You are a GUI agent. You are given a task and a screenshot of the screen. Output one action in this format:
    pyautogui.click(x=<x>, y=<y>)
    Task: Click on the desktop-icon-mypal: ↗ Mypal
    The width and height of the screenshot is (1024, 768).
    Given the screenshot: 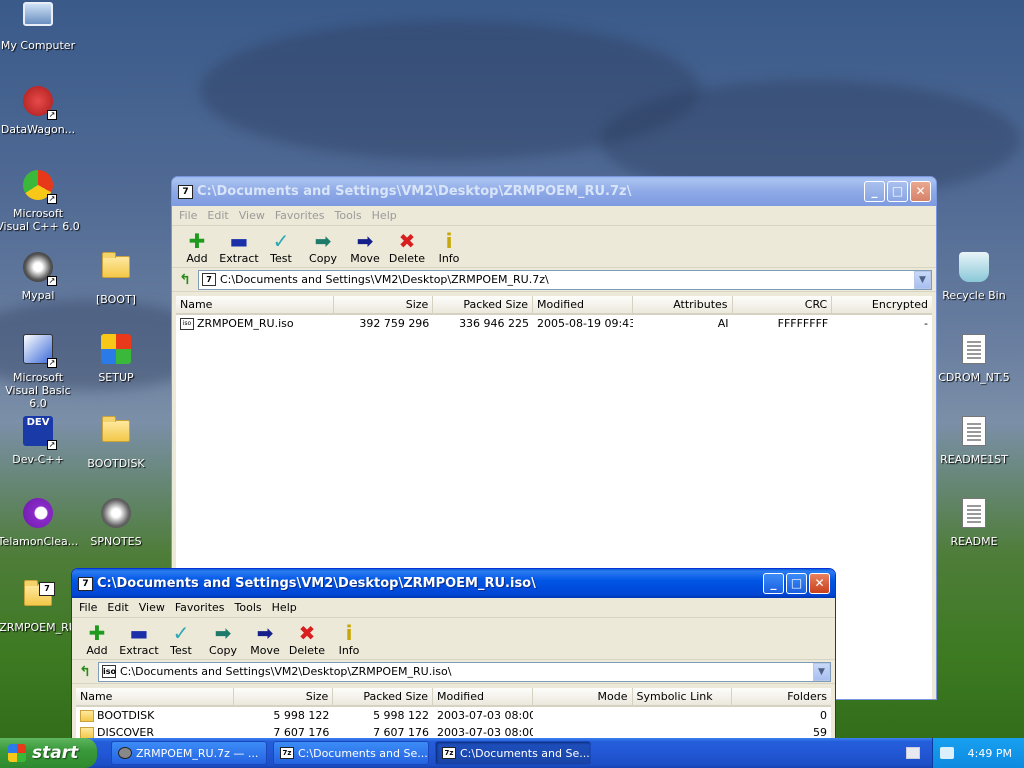 What is the action you would take?
    pyautogui.click(x=40, y=276)
    